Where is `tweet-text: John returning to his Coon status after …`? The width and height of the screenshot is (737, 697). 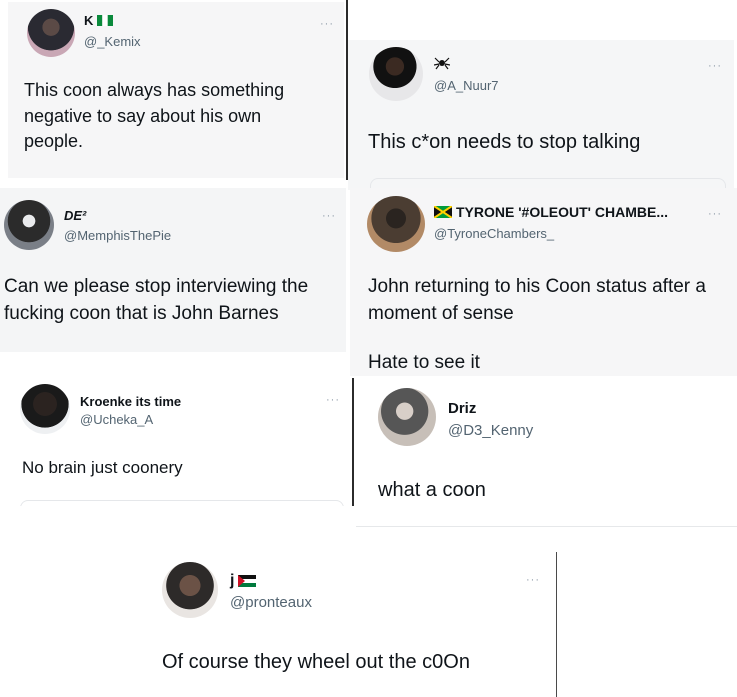
tweet-text: John returning to his Coon status after … is located at coordinates (537, 300).